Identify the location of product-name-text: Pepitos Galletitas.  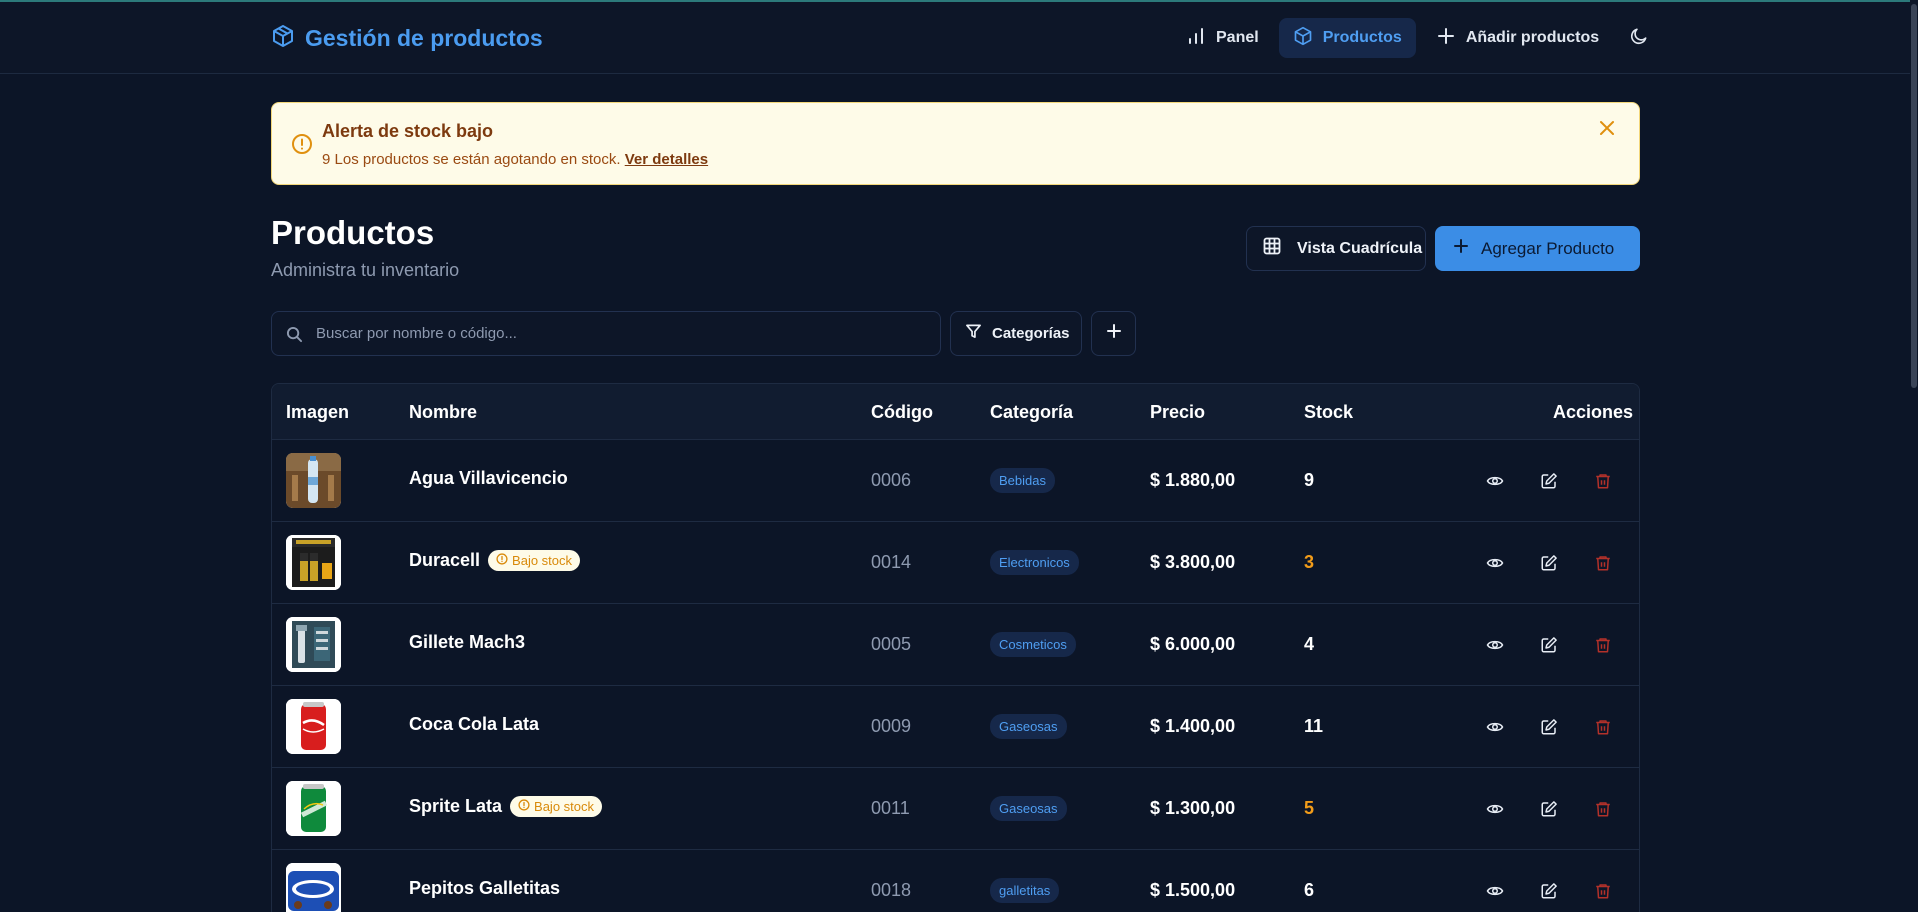
(485, 888).